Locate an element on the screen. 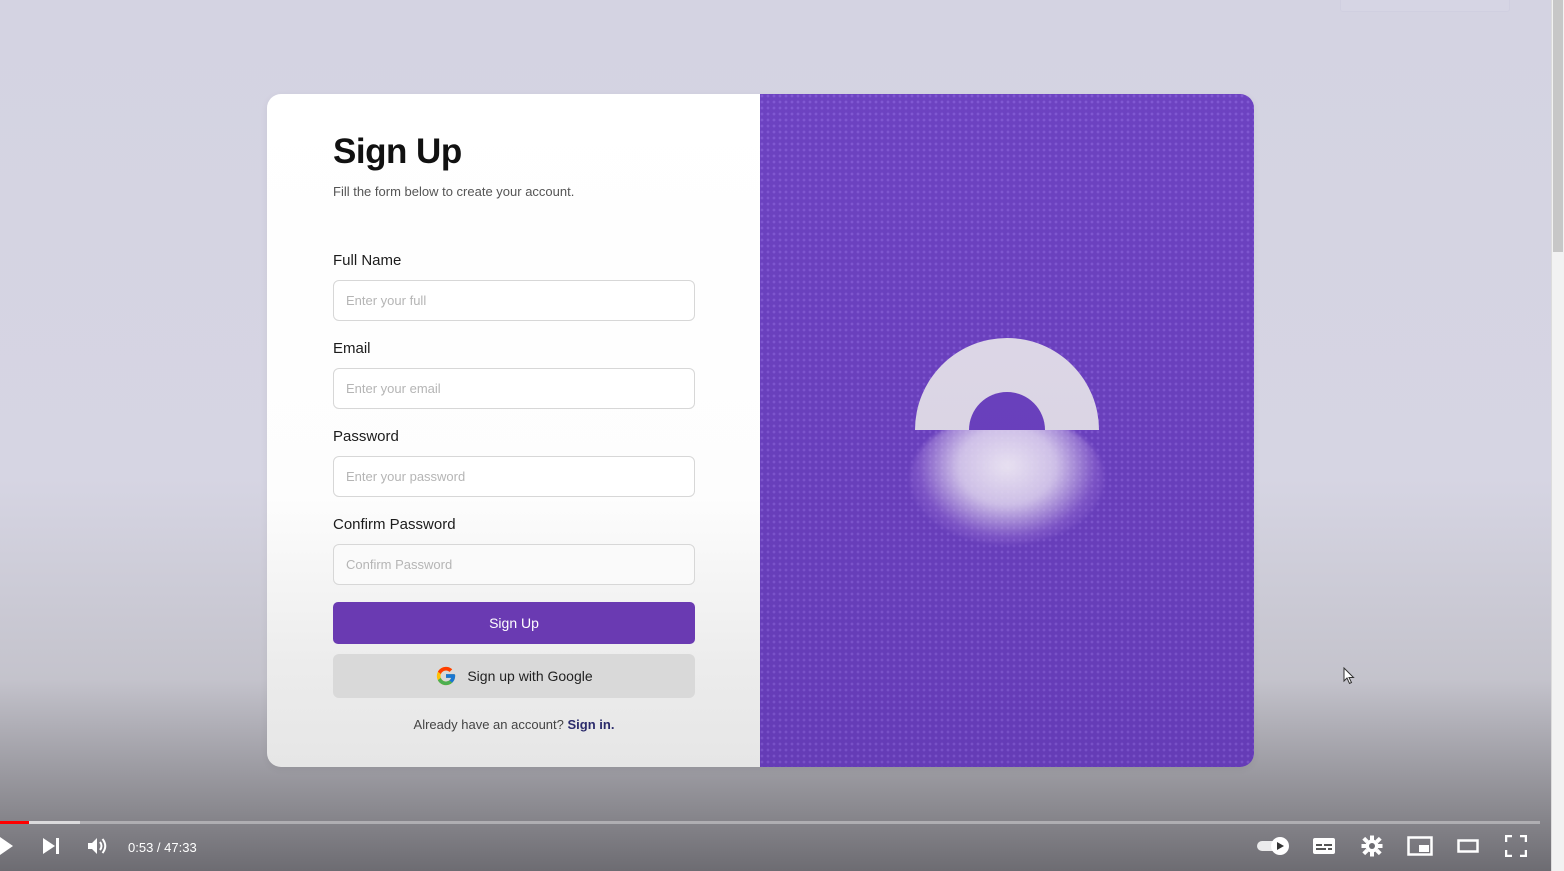 The width and height of the screenshot is (1564, 871). play-icon is located at coordinates (6, 846).